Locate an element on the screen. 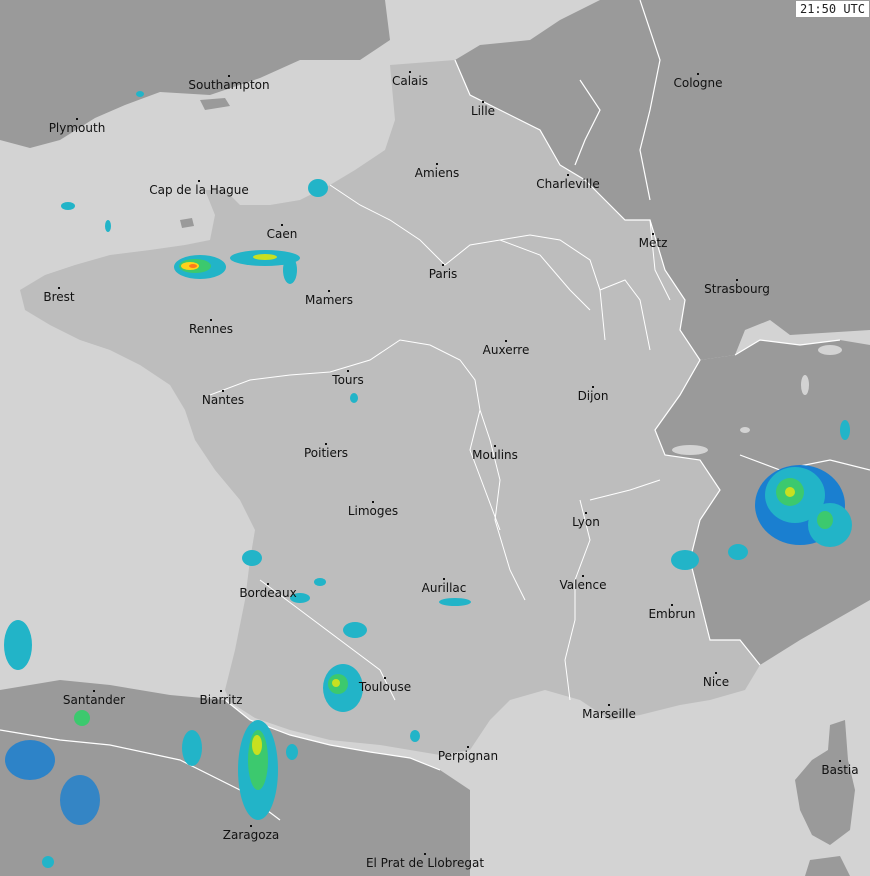 The width and height of the screenshot is (870, 876). city-label-paris: Paris is located at coordinates (443, 274).